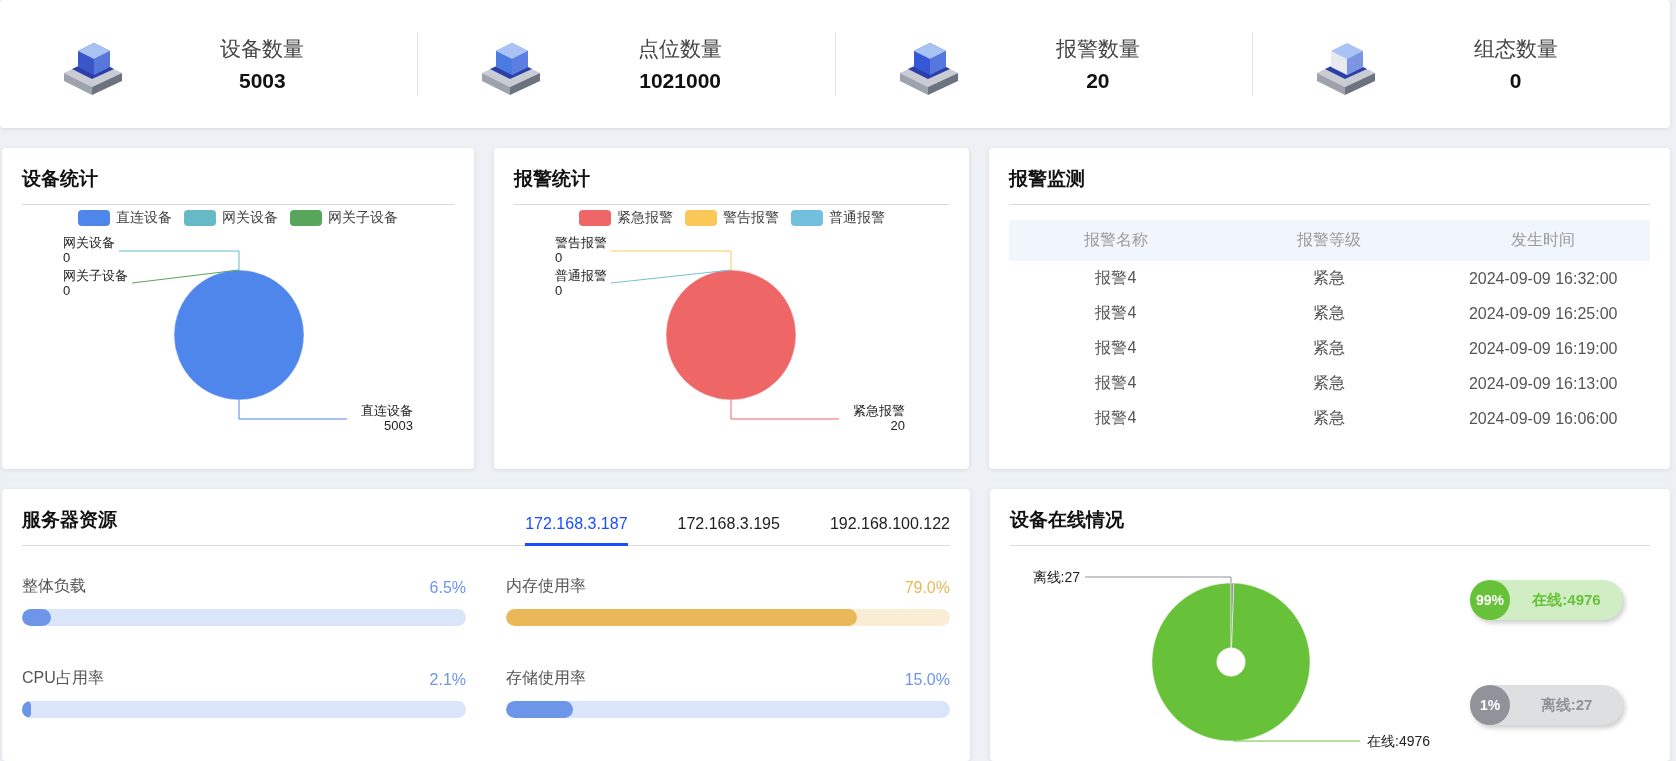  Describe the element at coordinates (1515, 81) in the screenshot. I see `stat-value: 0` at that location.